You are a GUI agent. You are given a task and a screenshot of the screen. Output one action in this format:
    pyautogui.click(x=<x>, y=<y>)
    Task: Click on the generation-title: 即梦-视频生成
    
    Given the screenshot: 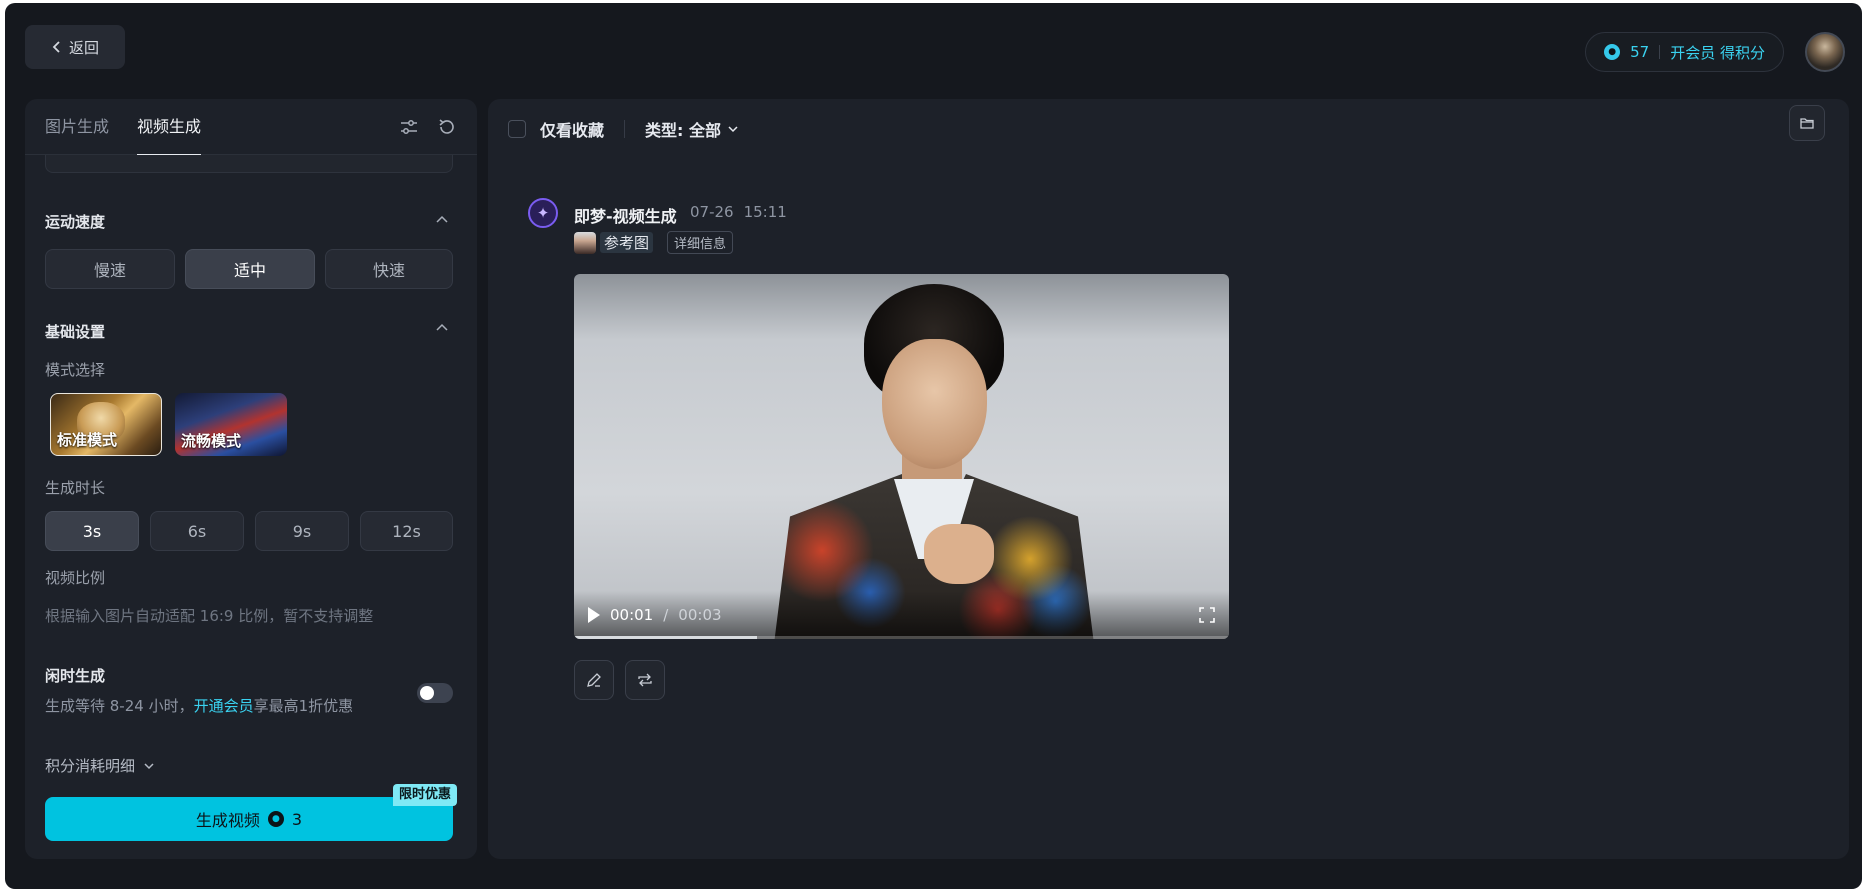 What is the action you would take?
    pyautogui.click(x=625, y=216)
    